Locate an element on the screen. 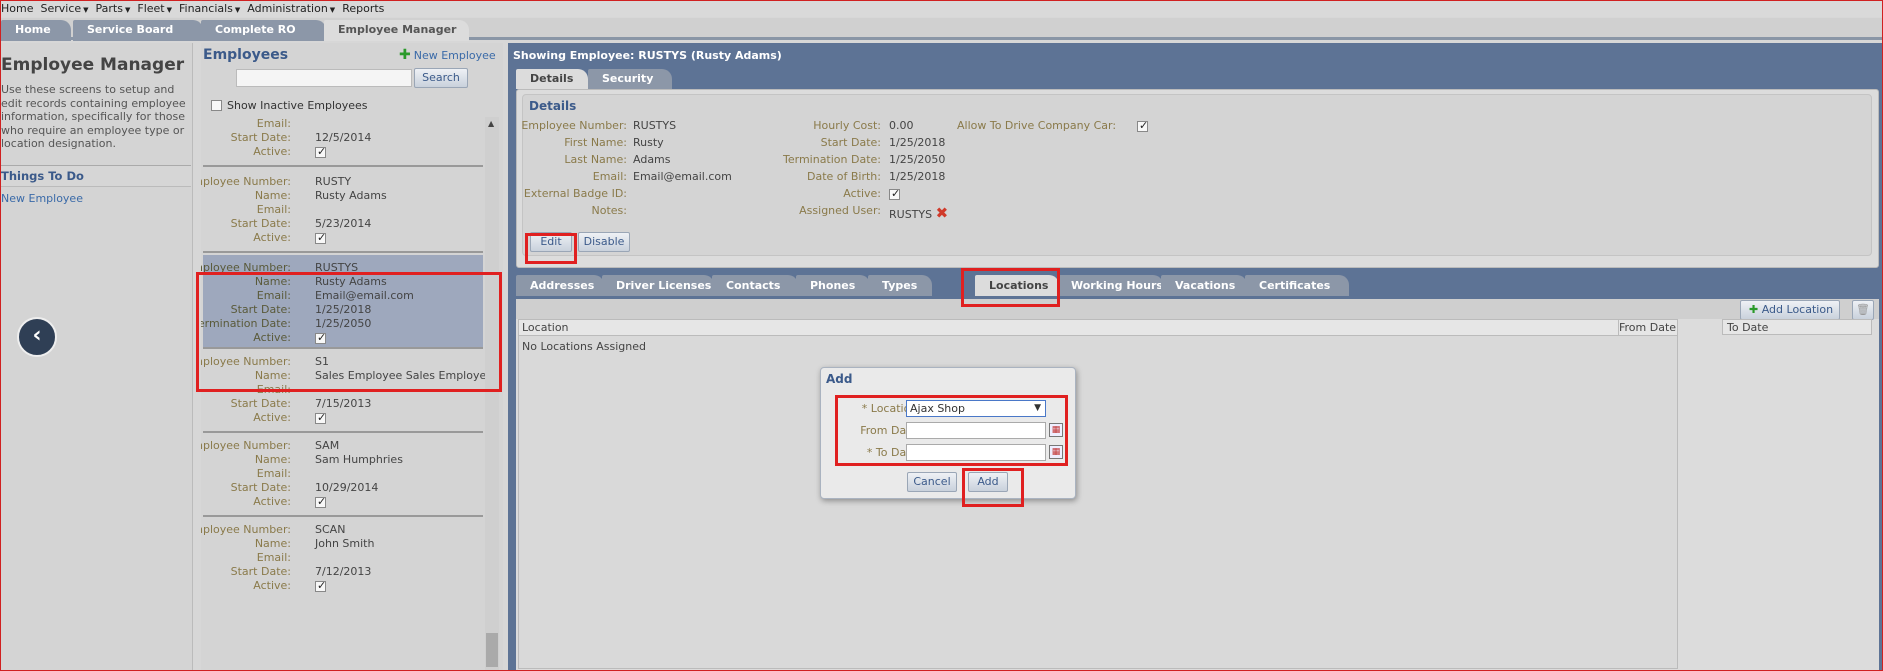 This screenshot has width=1883, height=671. tab-certificates: Certificates is located at coordinates (1297, 285).